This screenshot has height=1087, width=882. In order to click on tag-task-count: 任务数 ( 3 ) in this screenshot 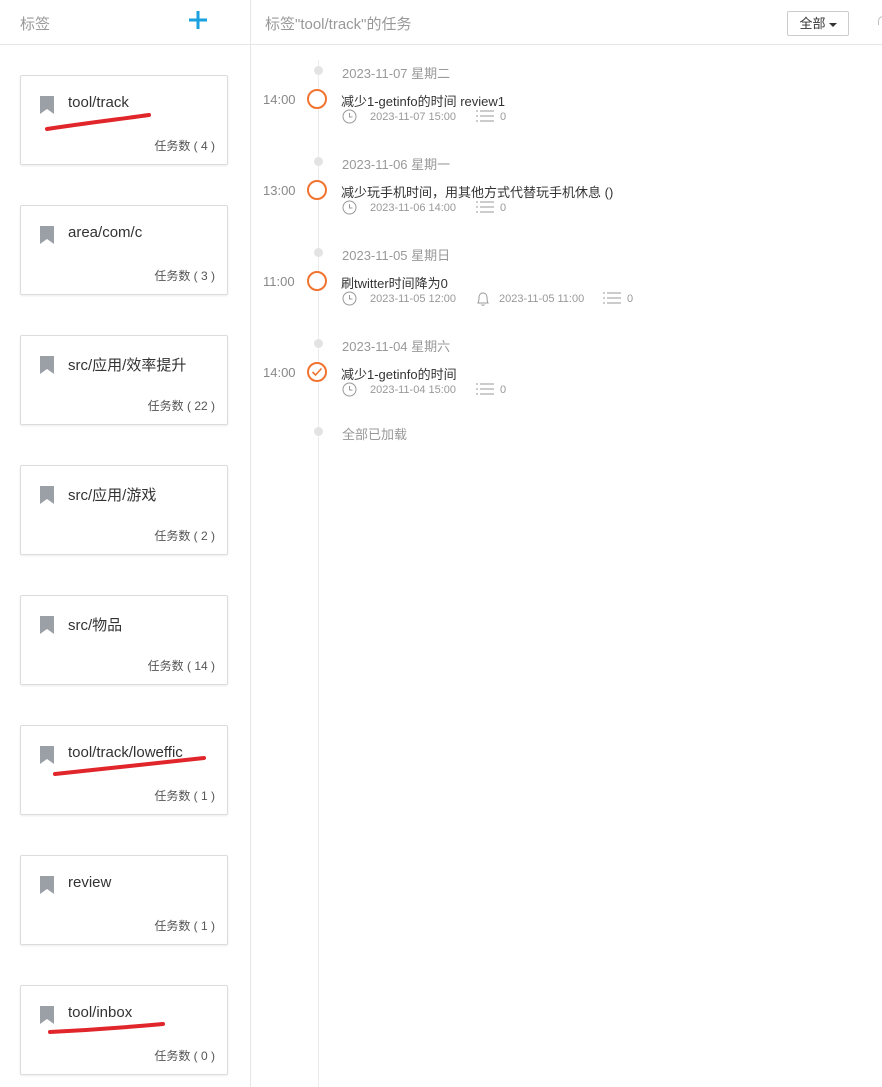, I will do `click(184, 276)`.